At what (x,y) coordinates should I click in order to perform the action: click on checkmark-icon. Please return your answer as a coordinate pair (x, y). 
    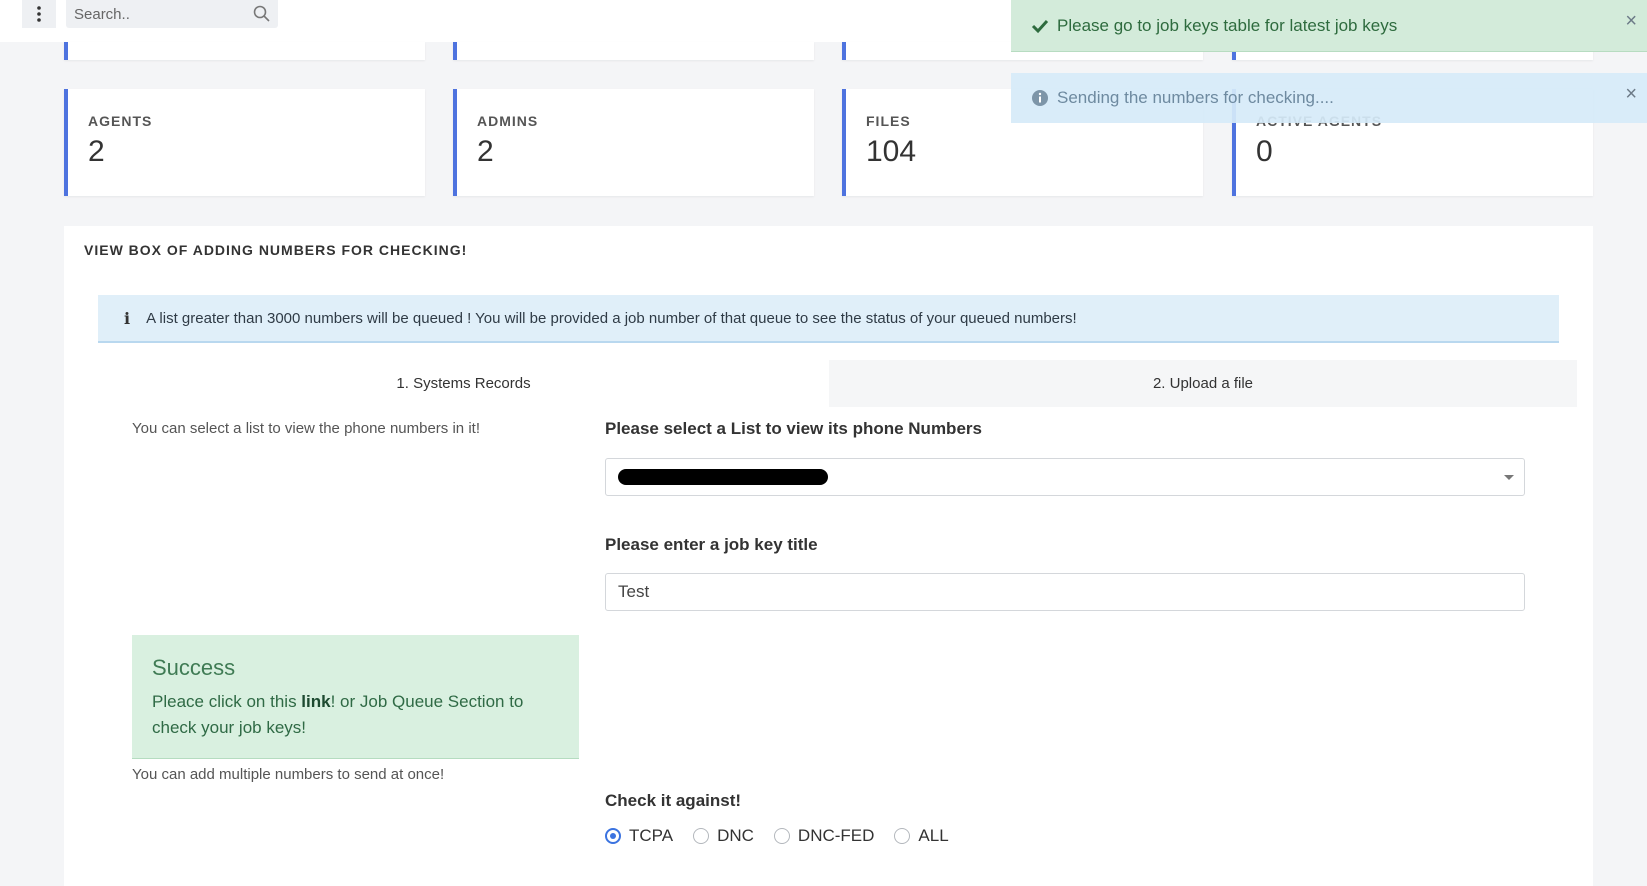
    Looking at the image, I should click on (1040, 26).